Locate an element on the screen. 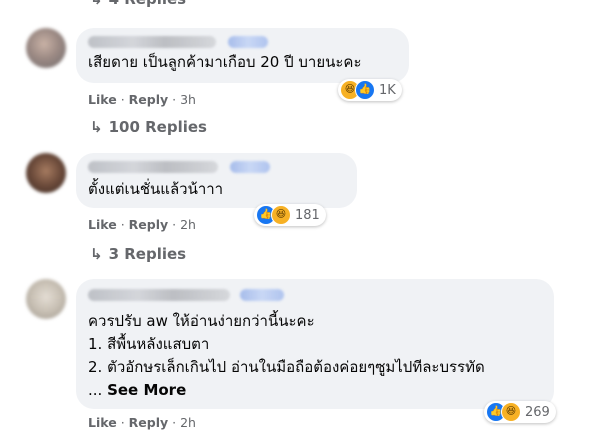 The image size is (600, 443). reaction-summary: 😆 👍 1K is located at coordinates (370, 90).